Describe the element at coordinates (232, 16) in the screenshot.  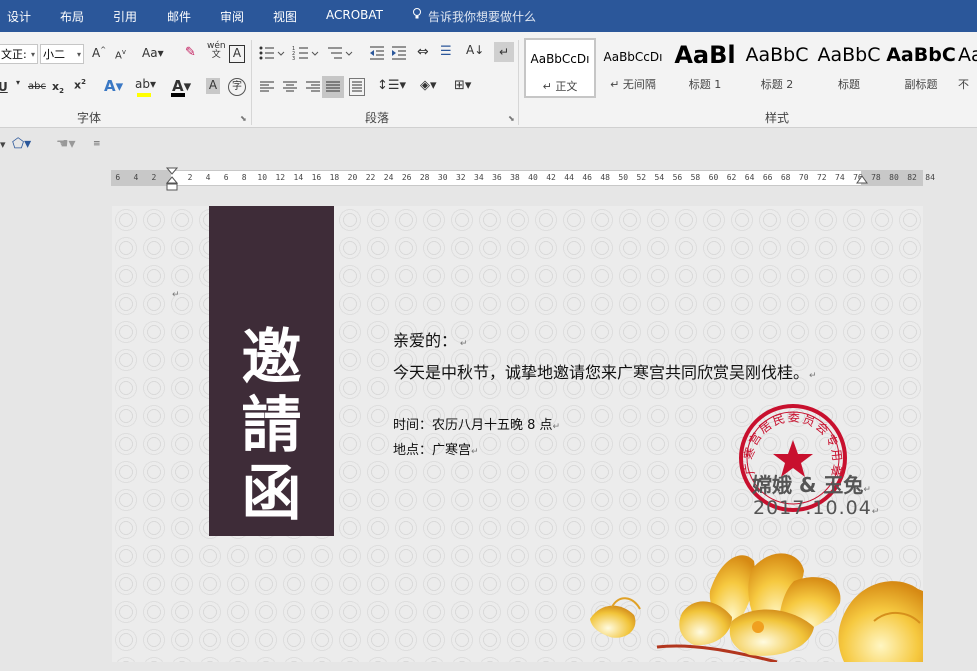
I see `tab-review: 审阅` at that location.